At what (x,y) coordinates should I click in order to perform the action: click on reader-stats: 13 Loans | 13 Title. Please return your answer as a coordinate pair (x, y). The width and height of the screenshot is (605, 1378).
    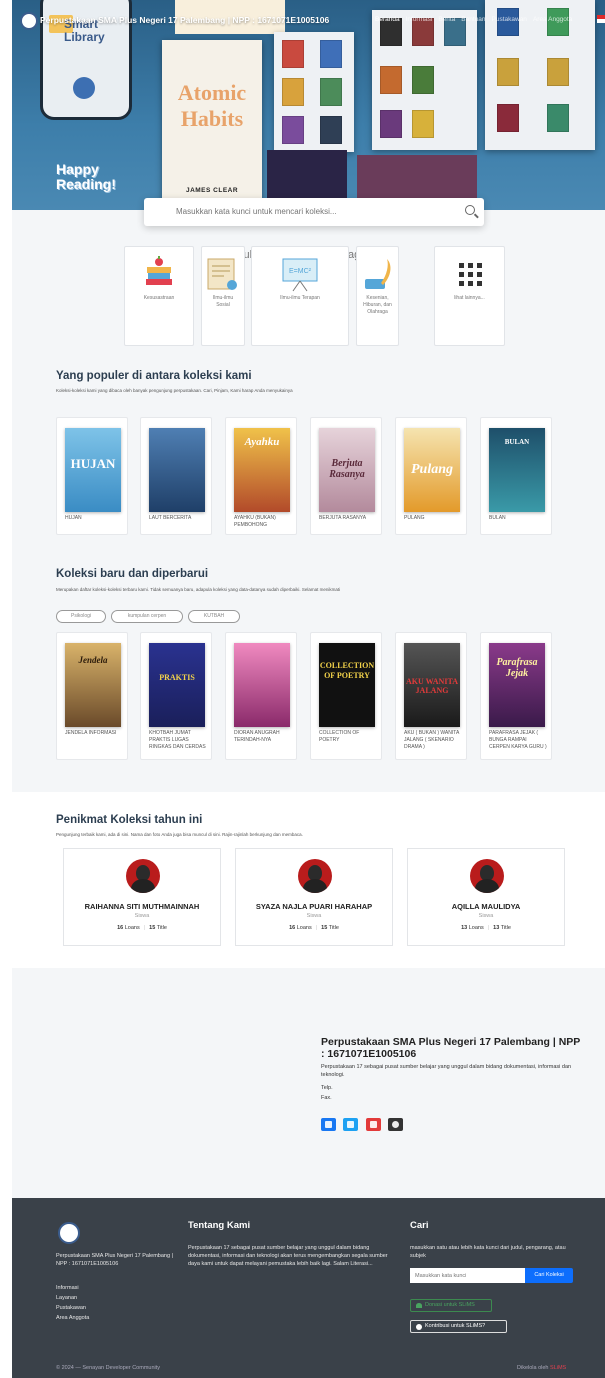
    Looking at the image, I should click on (486, 928).